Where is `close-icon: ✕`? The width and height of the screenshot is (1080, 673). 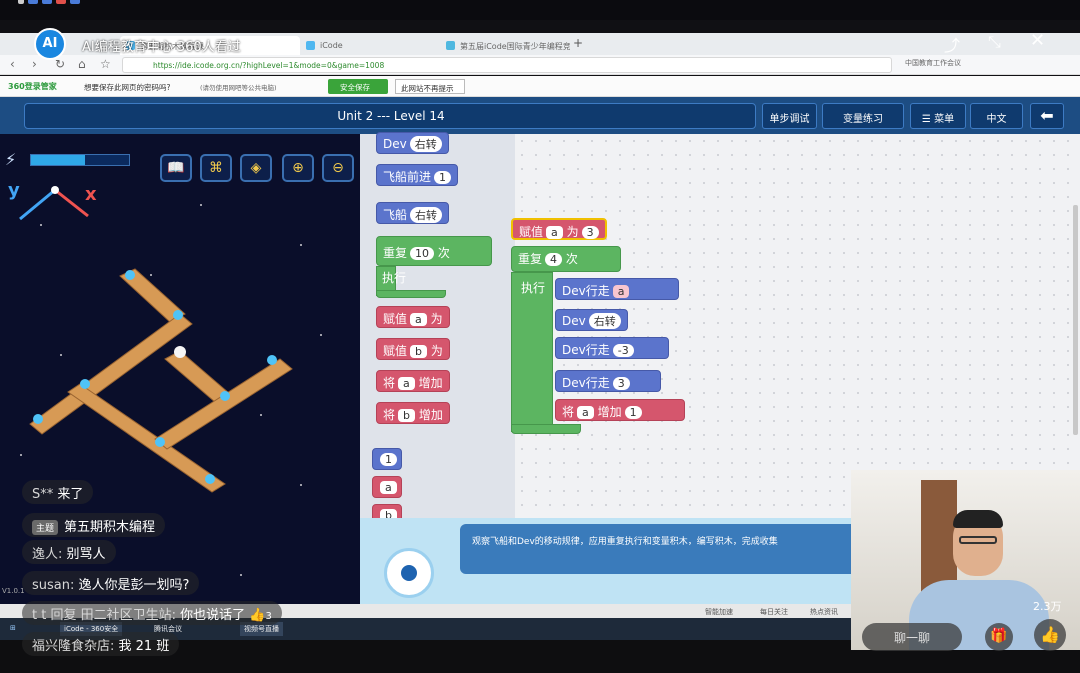
close-icon: ✕ is located at coordinates (1037, 40).